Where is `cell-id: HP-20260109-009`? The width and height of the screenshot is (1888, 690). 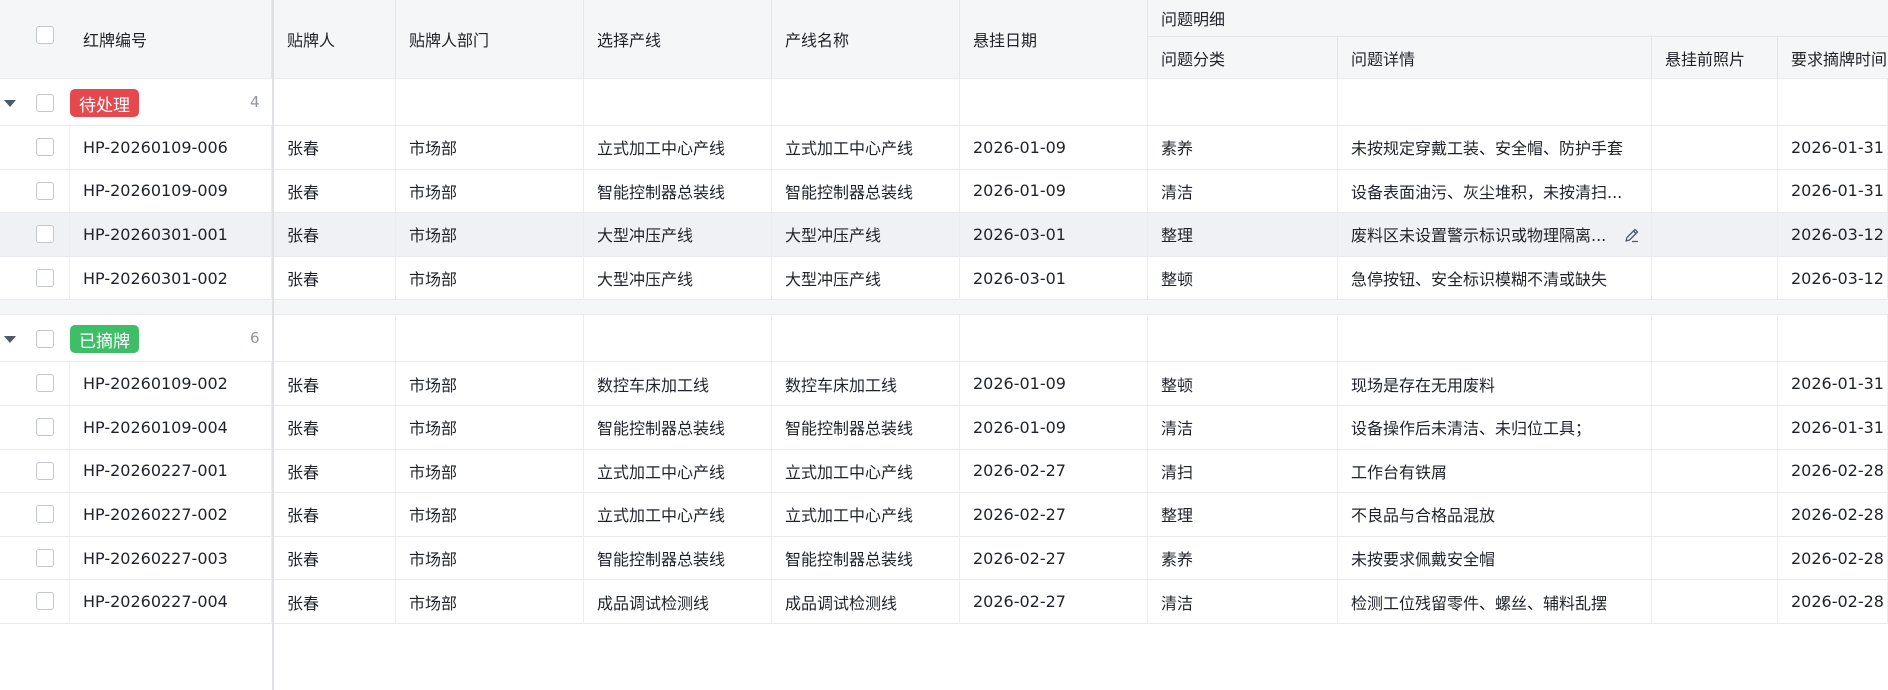 cell-id: HP-20260109-009 is located at coordinates (171, 191).